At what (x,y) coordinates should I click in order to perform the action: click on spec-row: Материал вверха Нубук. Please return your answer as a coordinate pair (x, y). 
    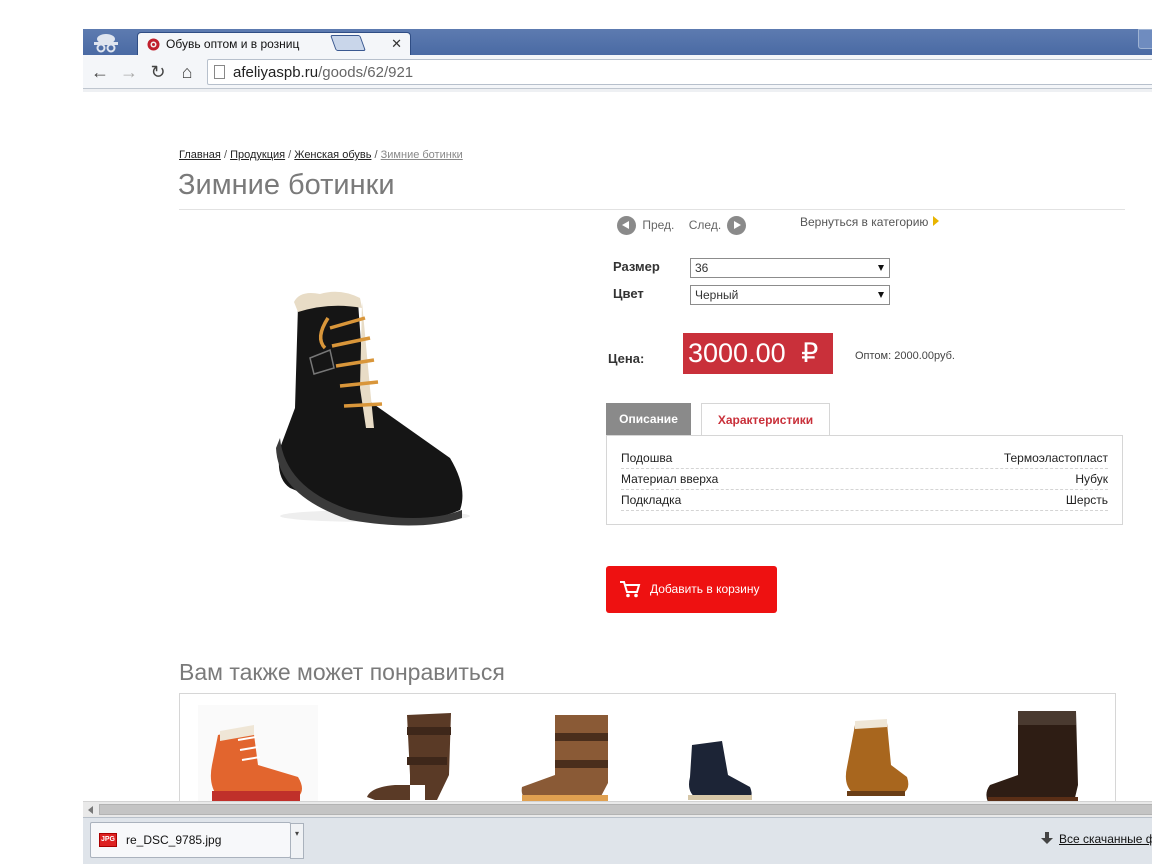
    Looking at the image, I should click on (864, 479).